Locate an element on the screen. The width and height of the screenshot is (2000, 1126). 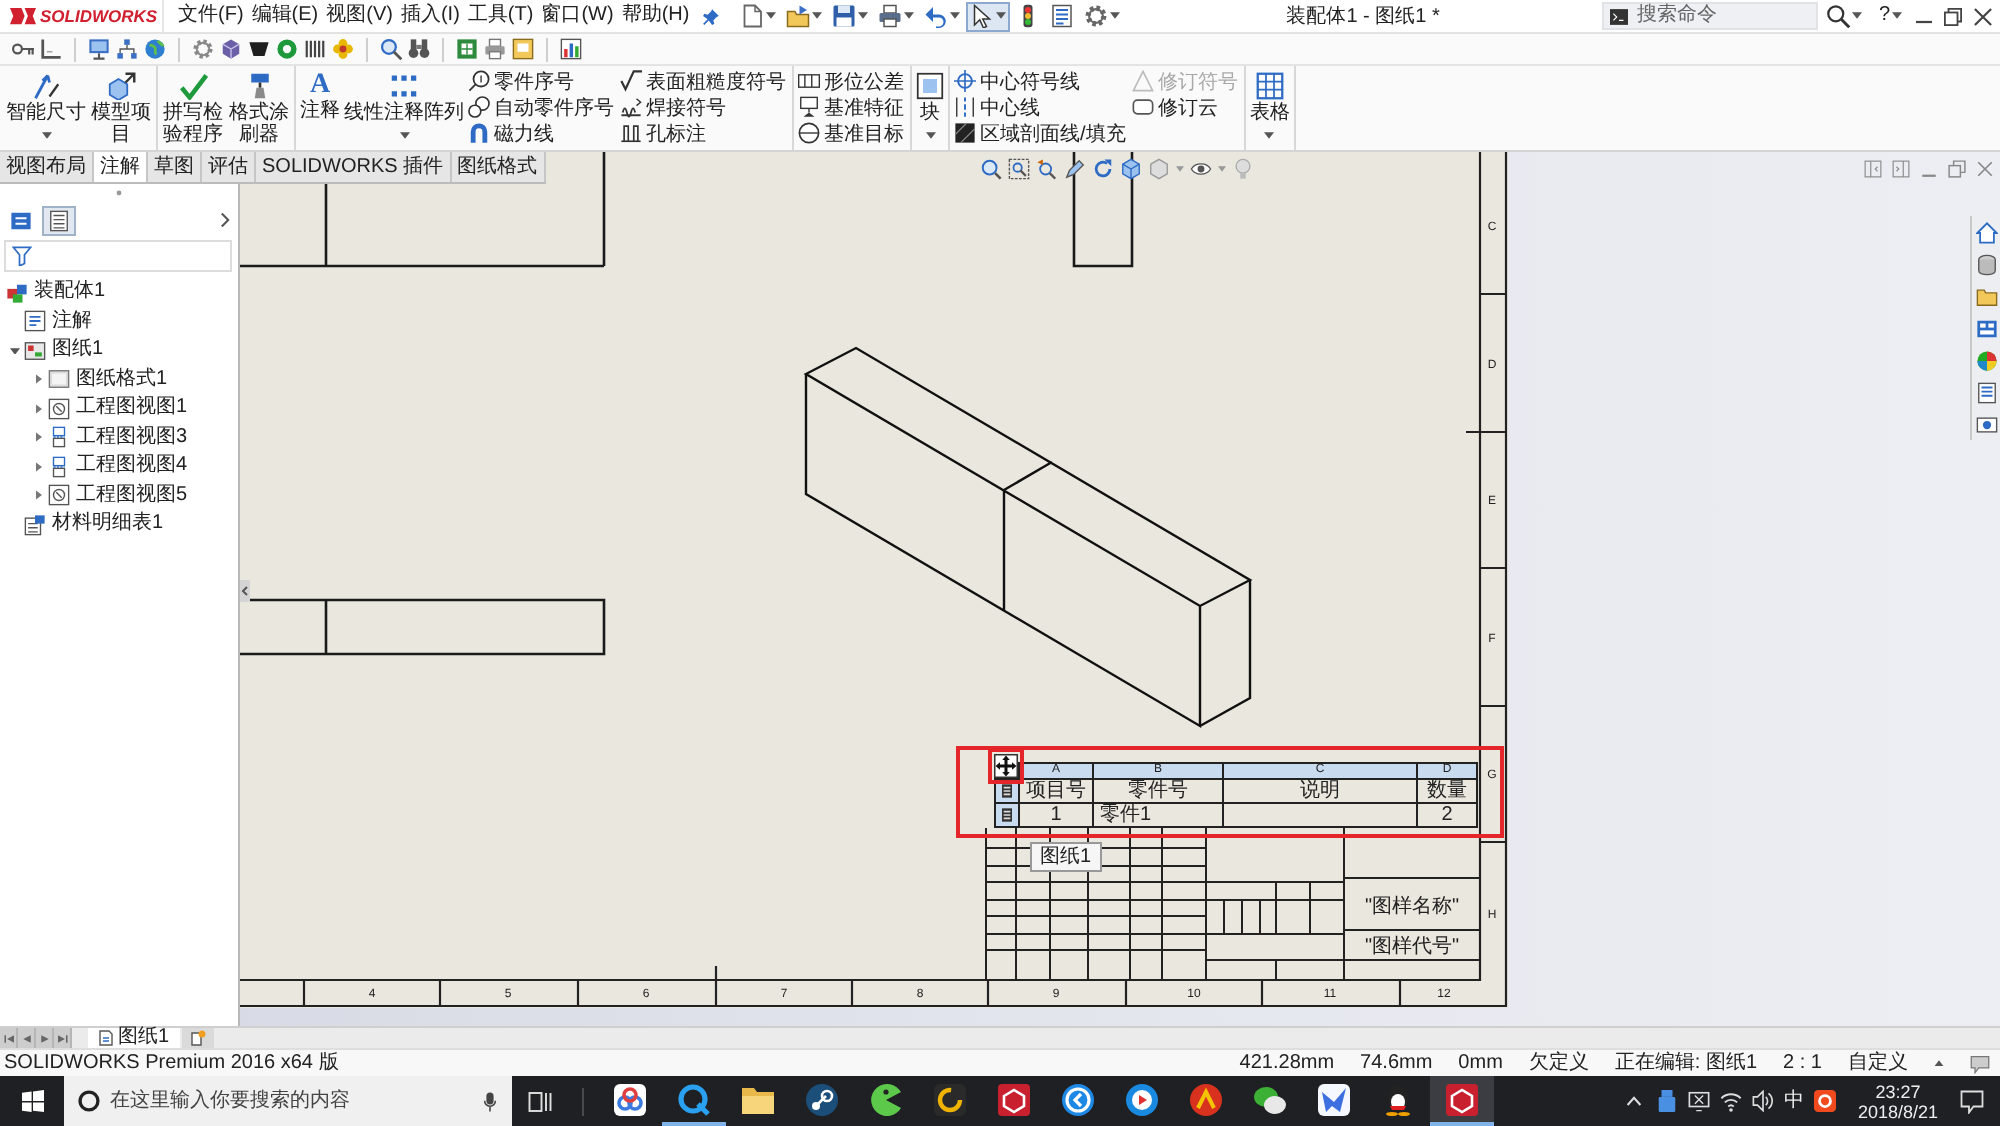
filter-field is located at coordinates (118, 256).